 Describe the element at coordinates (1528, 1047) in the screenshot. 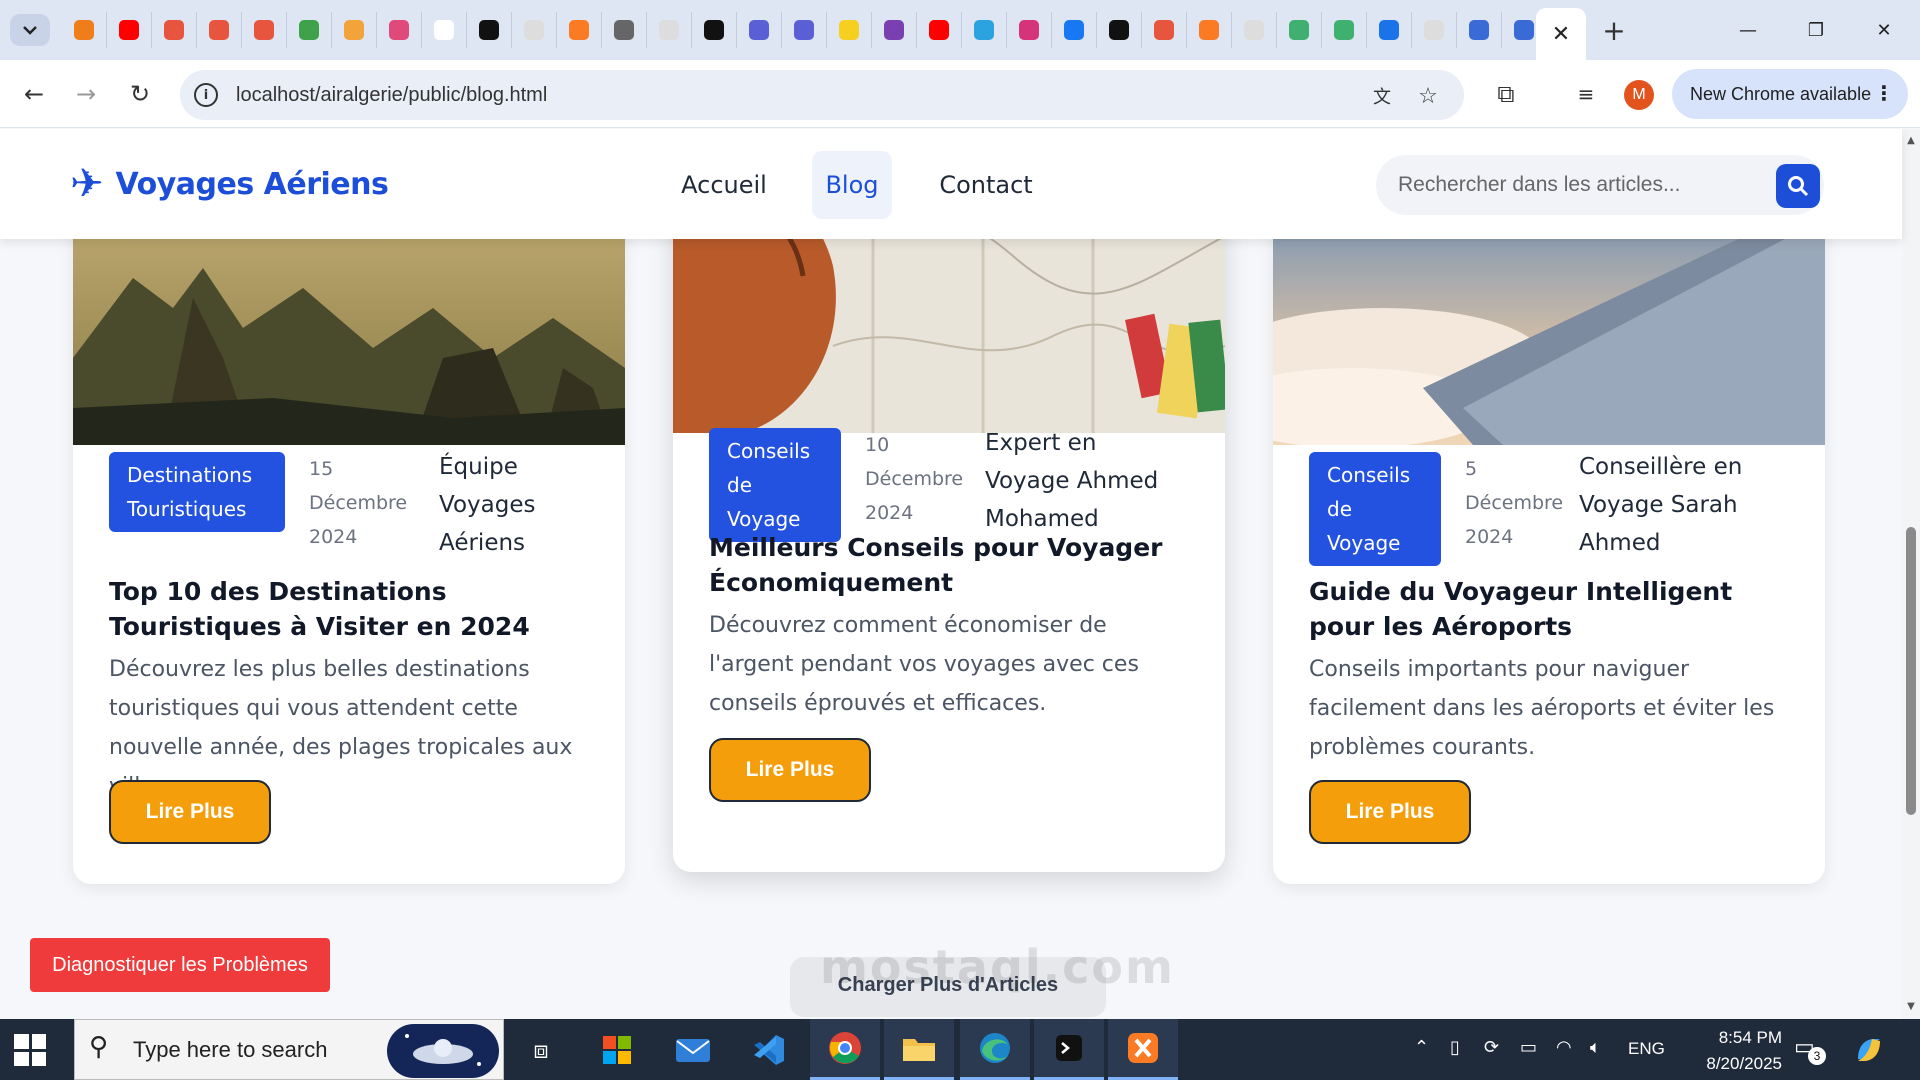

I see `battery-icon: ▭` at that location.